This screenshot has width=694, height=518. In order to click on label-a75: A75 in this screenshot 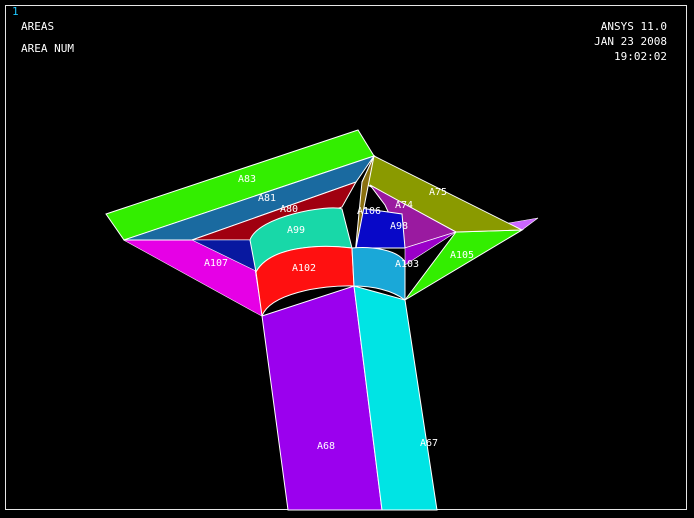, I will do `click(438, 192)`.